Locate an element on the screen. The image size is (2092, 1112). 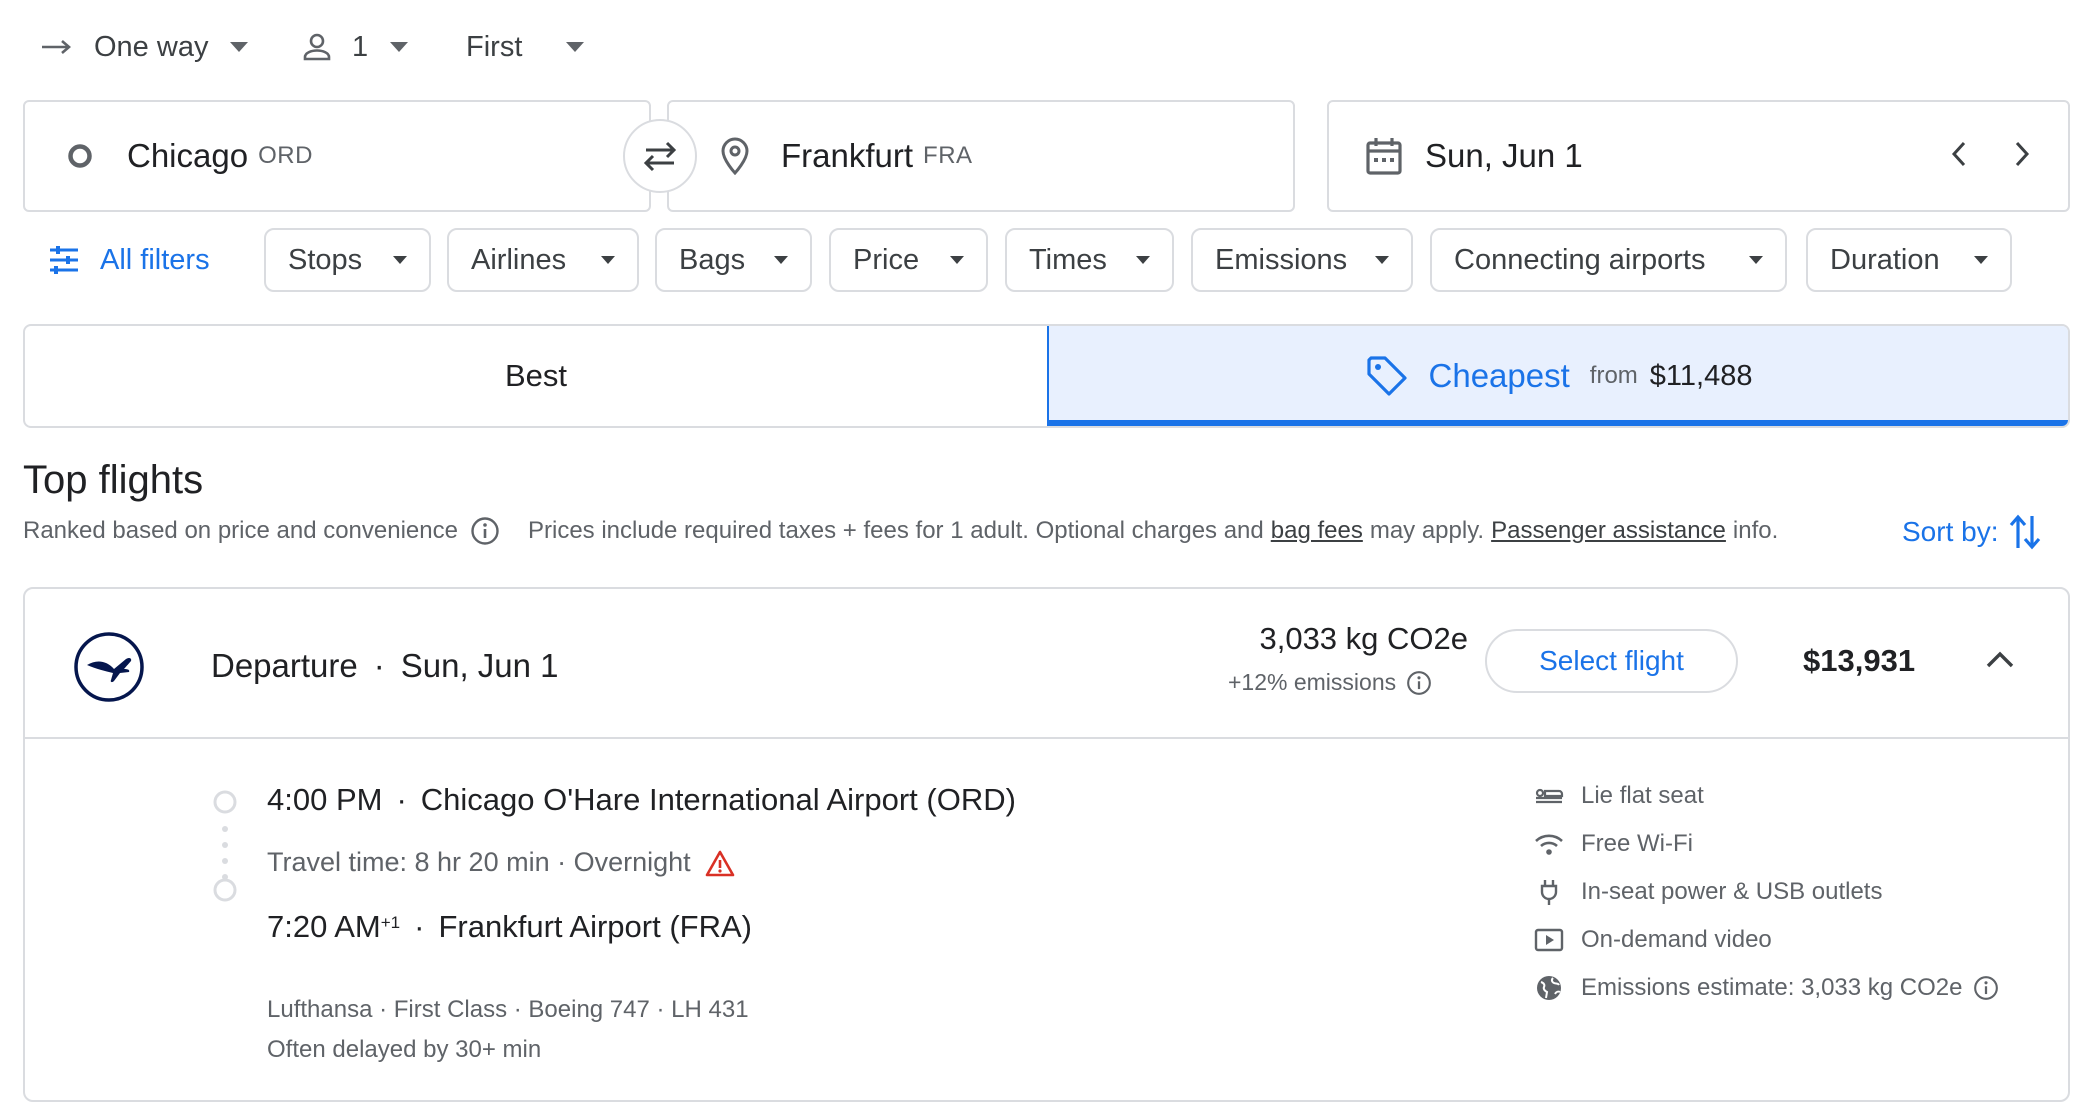
swap-locations-button is located at coordinates (660, 156).